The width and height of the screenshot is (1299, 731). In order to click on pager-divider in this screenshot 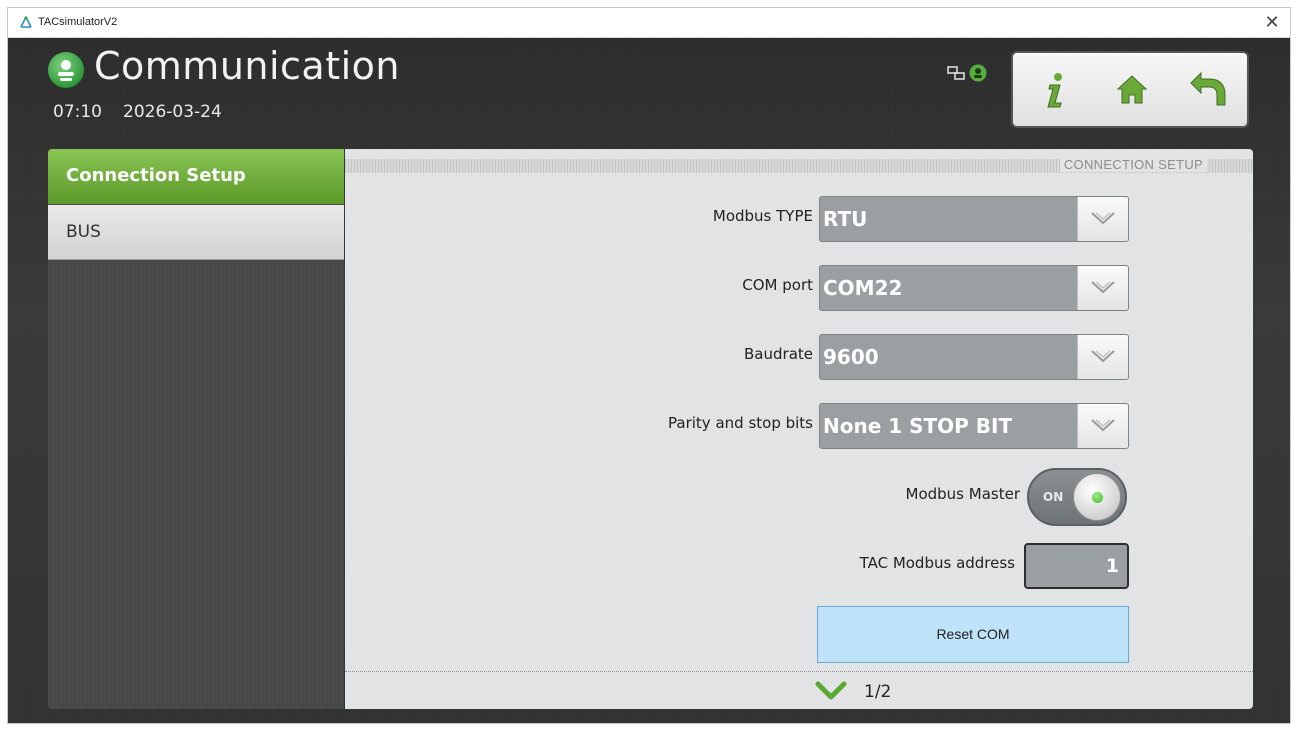, I will do `click(799, 671)`.